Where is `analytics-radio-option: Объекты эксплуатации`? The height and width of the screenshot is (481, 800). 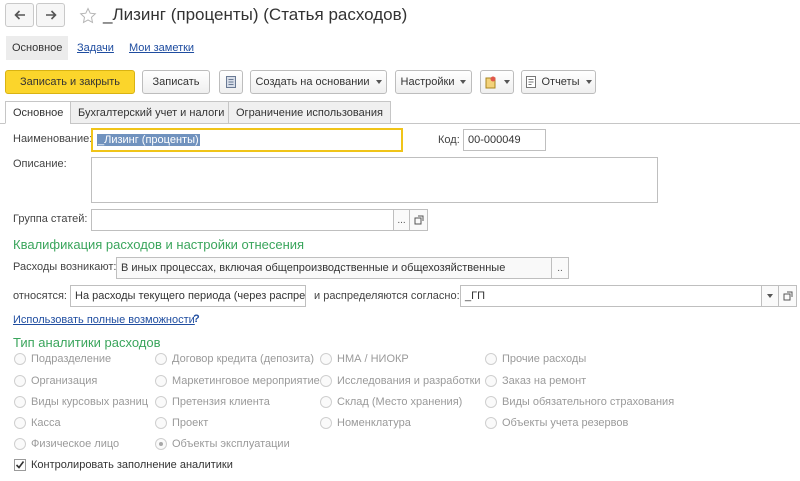
analytics-radio-option: Объекты эксплуатации is located at coordinates (222, 444).